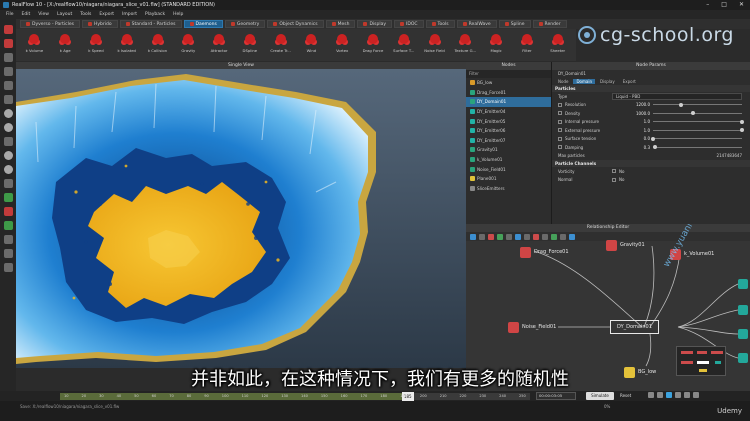  What do you see at coordinates (8, 155) in the screenshot?
I see `torus-icon` at bounding box center [8, 155].